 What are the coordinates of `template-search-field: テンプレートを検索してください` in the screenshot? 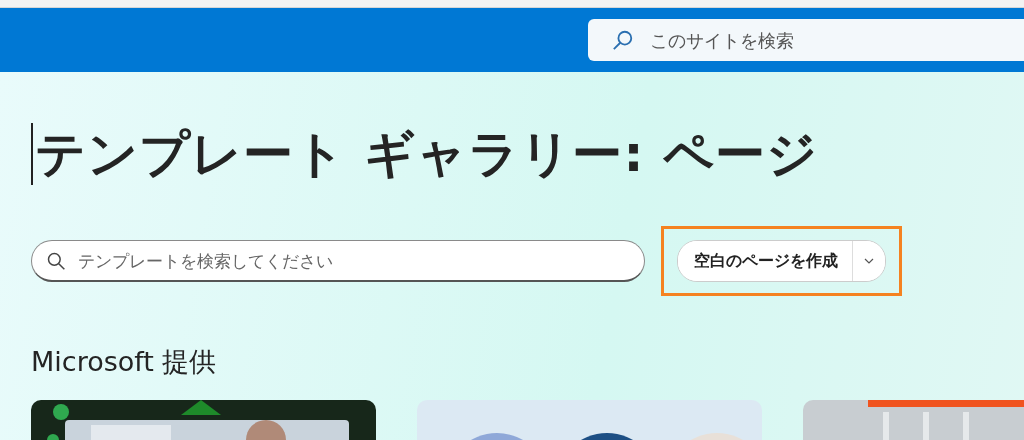 It's located at (338, 261).